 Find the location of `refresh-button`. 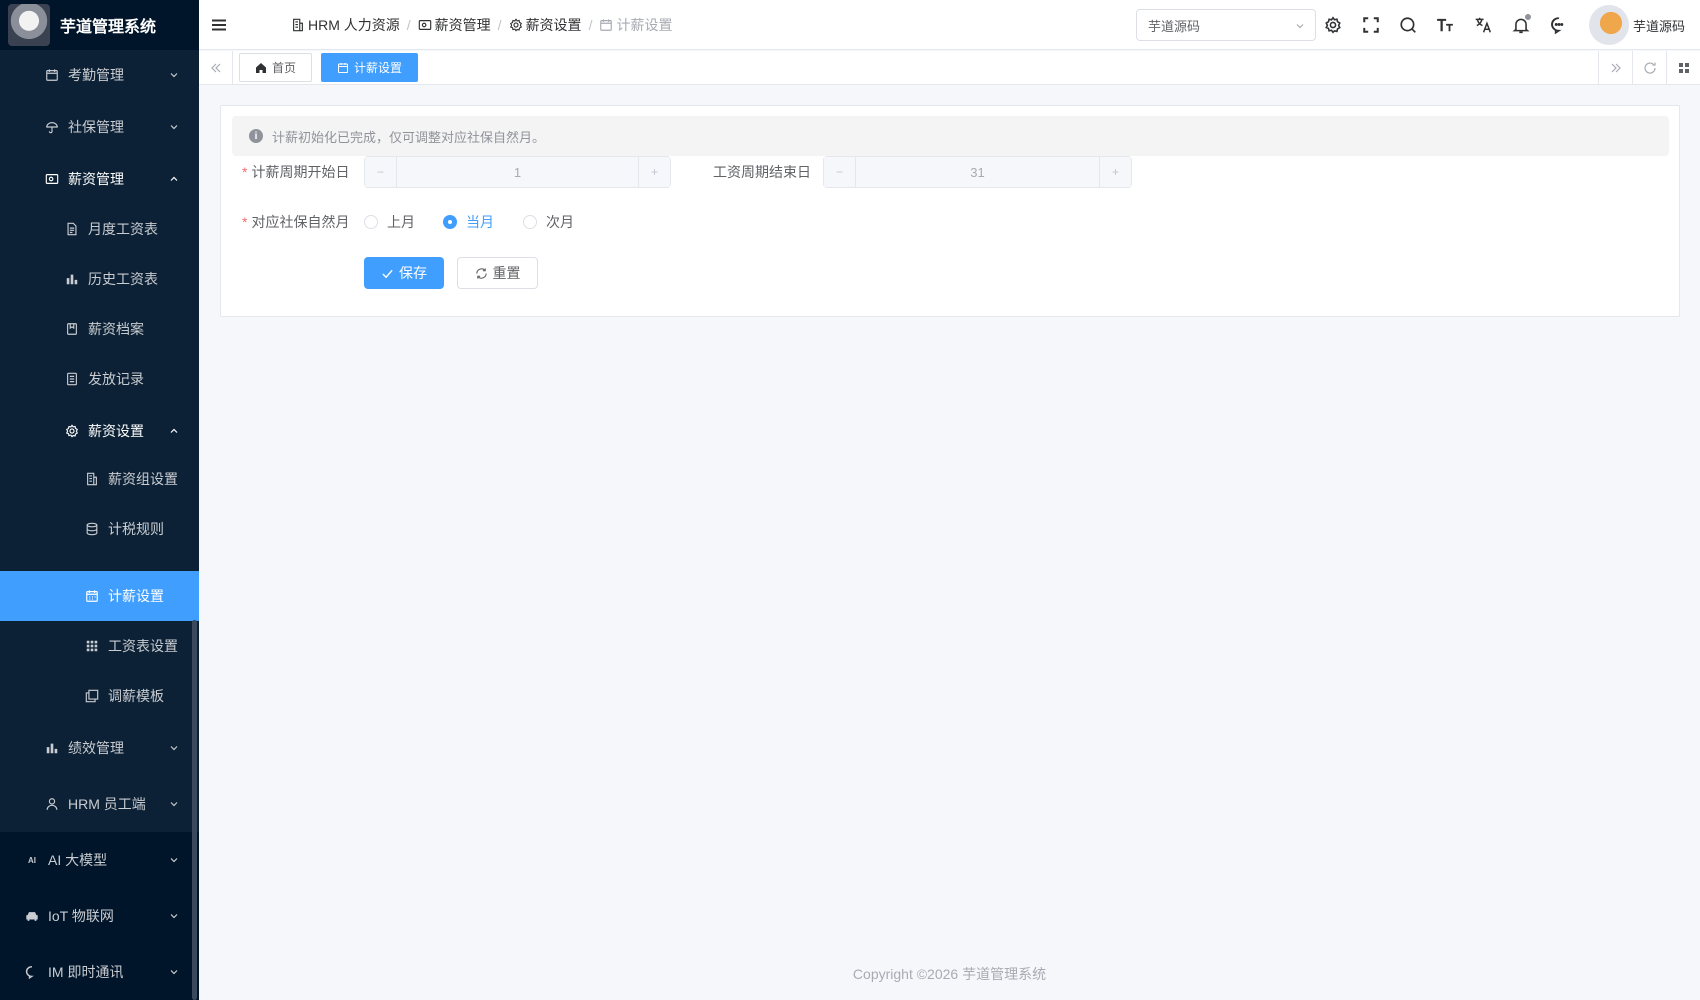

refresh-button is located at coordinates (1649, 68).